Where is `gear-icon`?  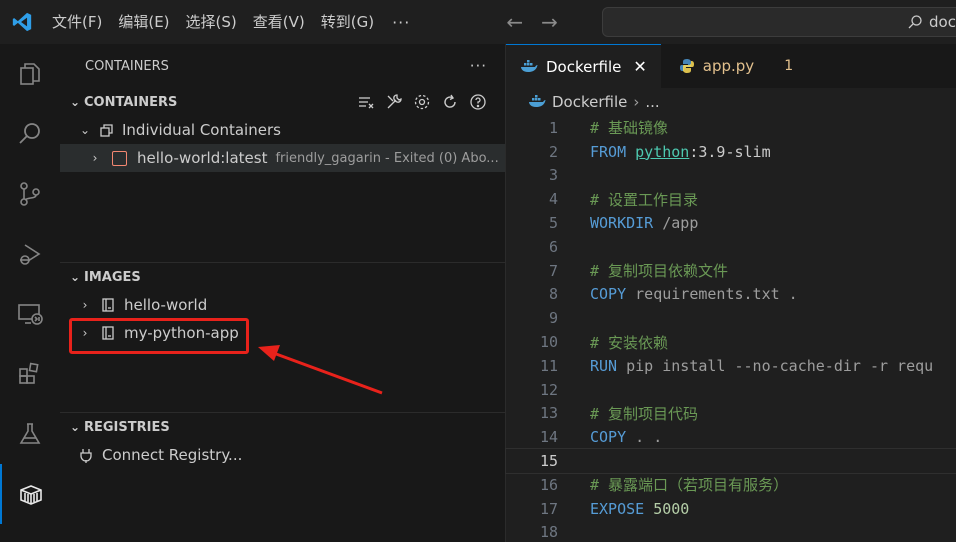
gear-icon is located at coordinates (422, 102).